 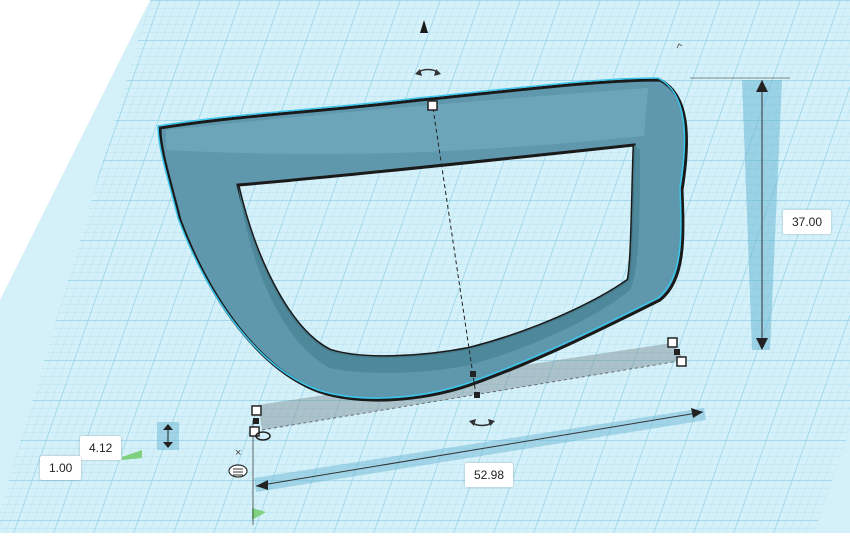 I want to click on handle-corner-nw, so click(x=256, y=410).